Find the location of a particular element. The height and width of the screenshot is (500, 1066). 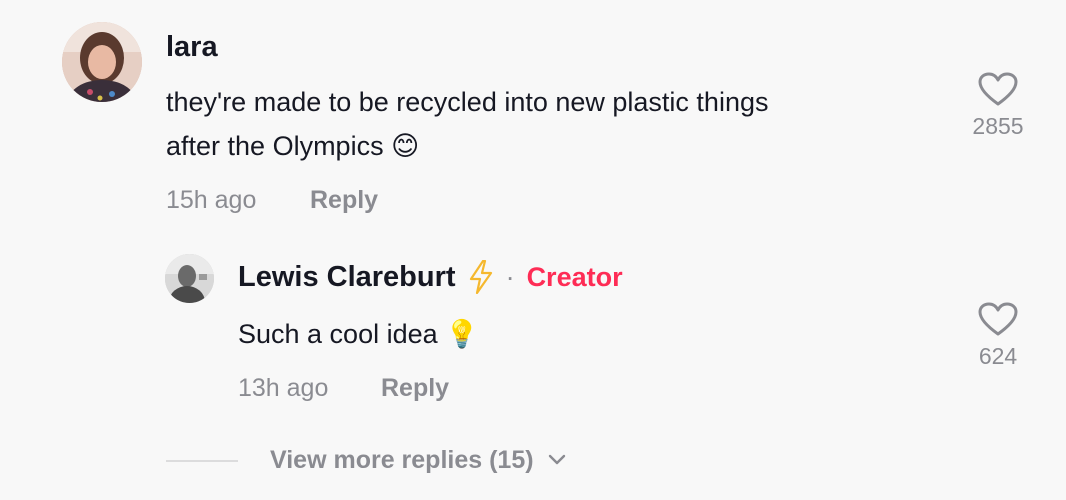

comment-timestamp: 15h ago is located at coordinates (211, 200).